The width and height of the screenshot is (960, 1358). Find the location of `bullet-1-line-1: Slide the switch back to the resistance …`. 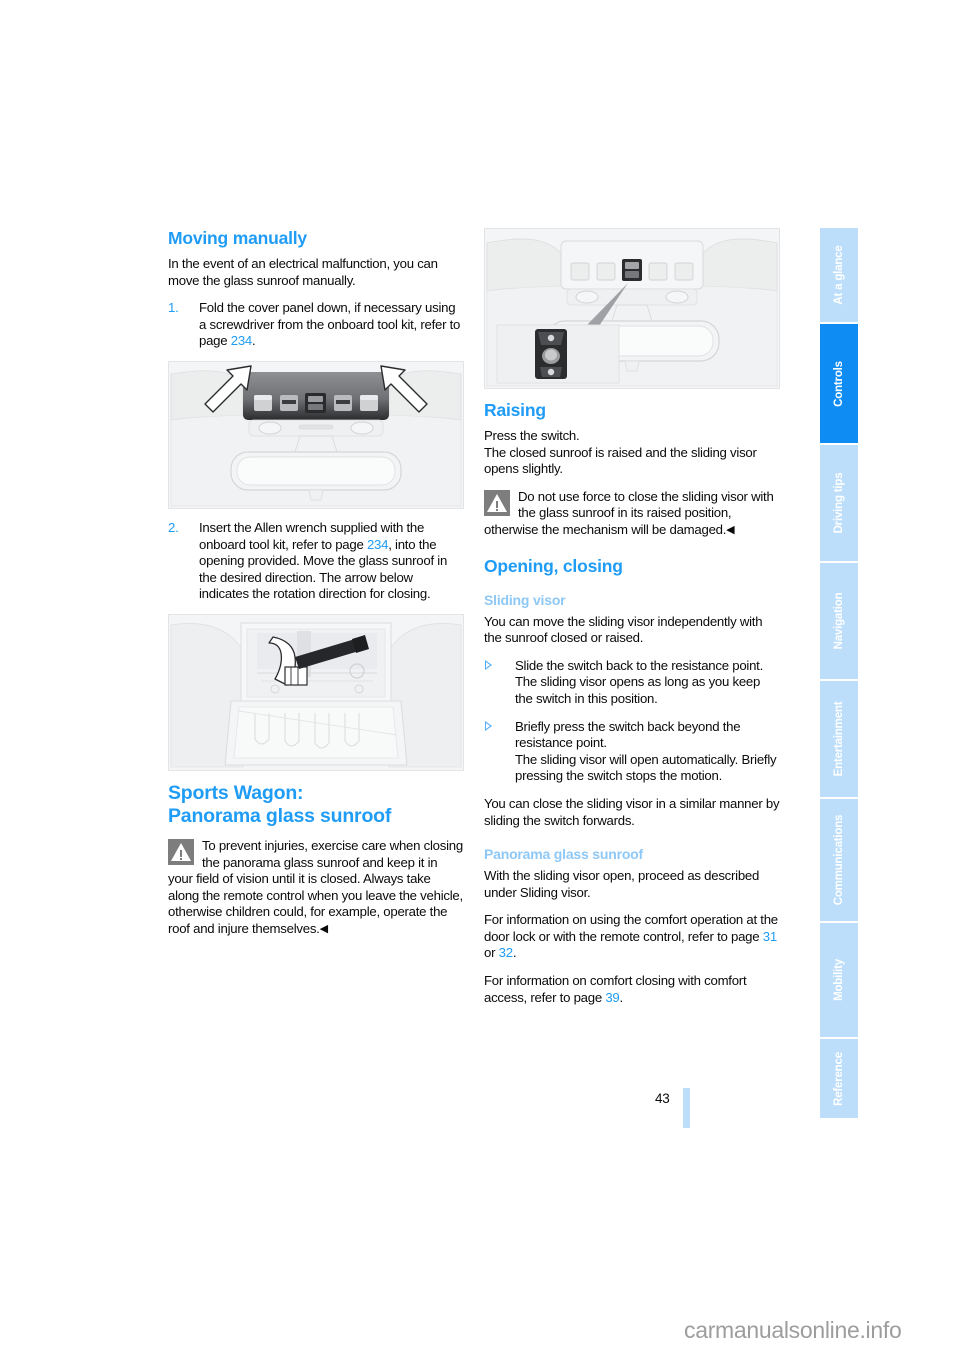

bullet-1-line-1: Slide the switch back to the resistance … is located at coordinates (639, 665).